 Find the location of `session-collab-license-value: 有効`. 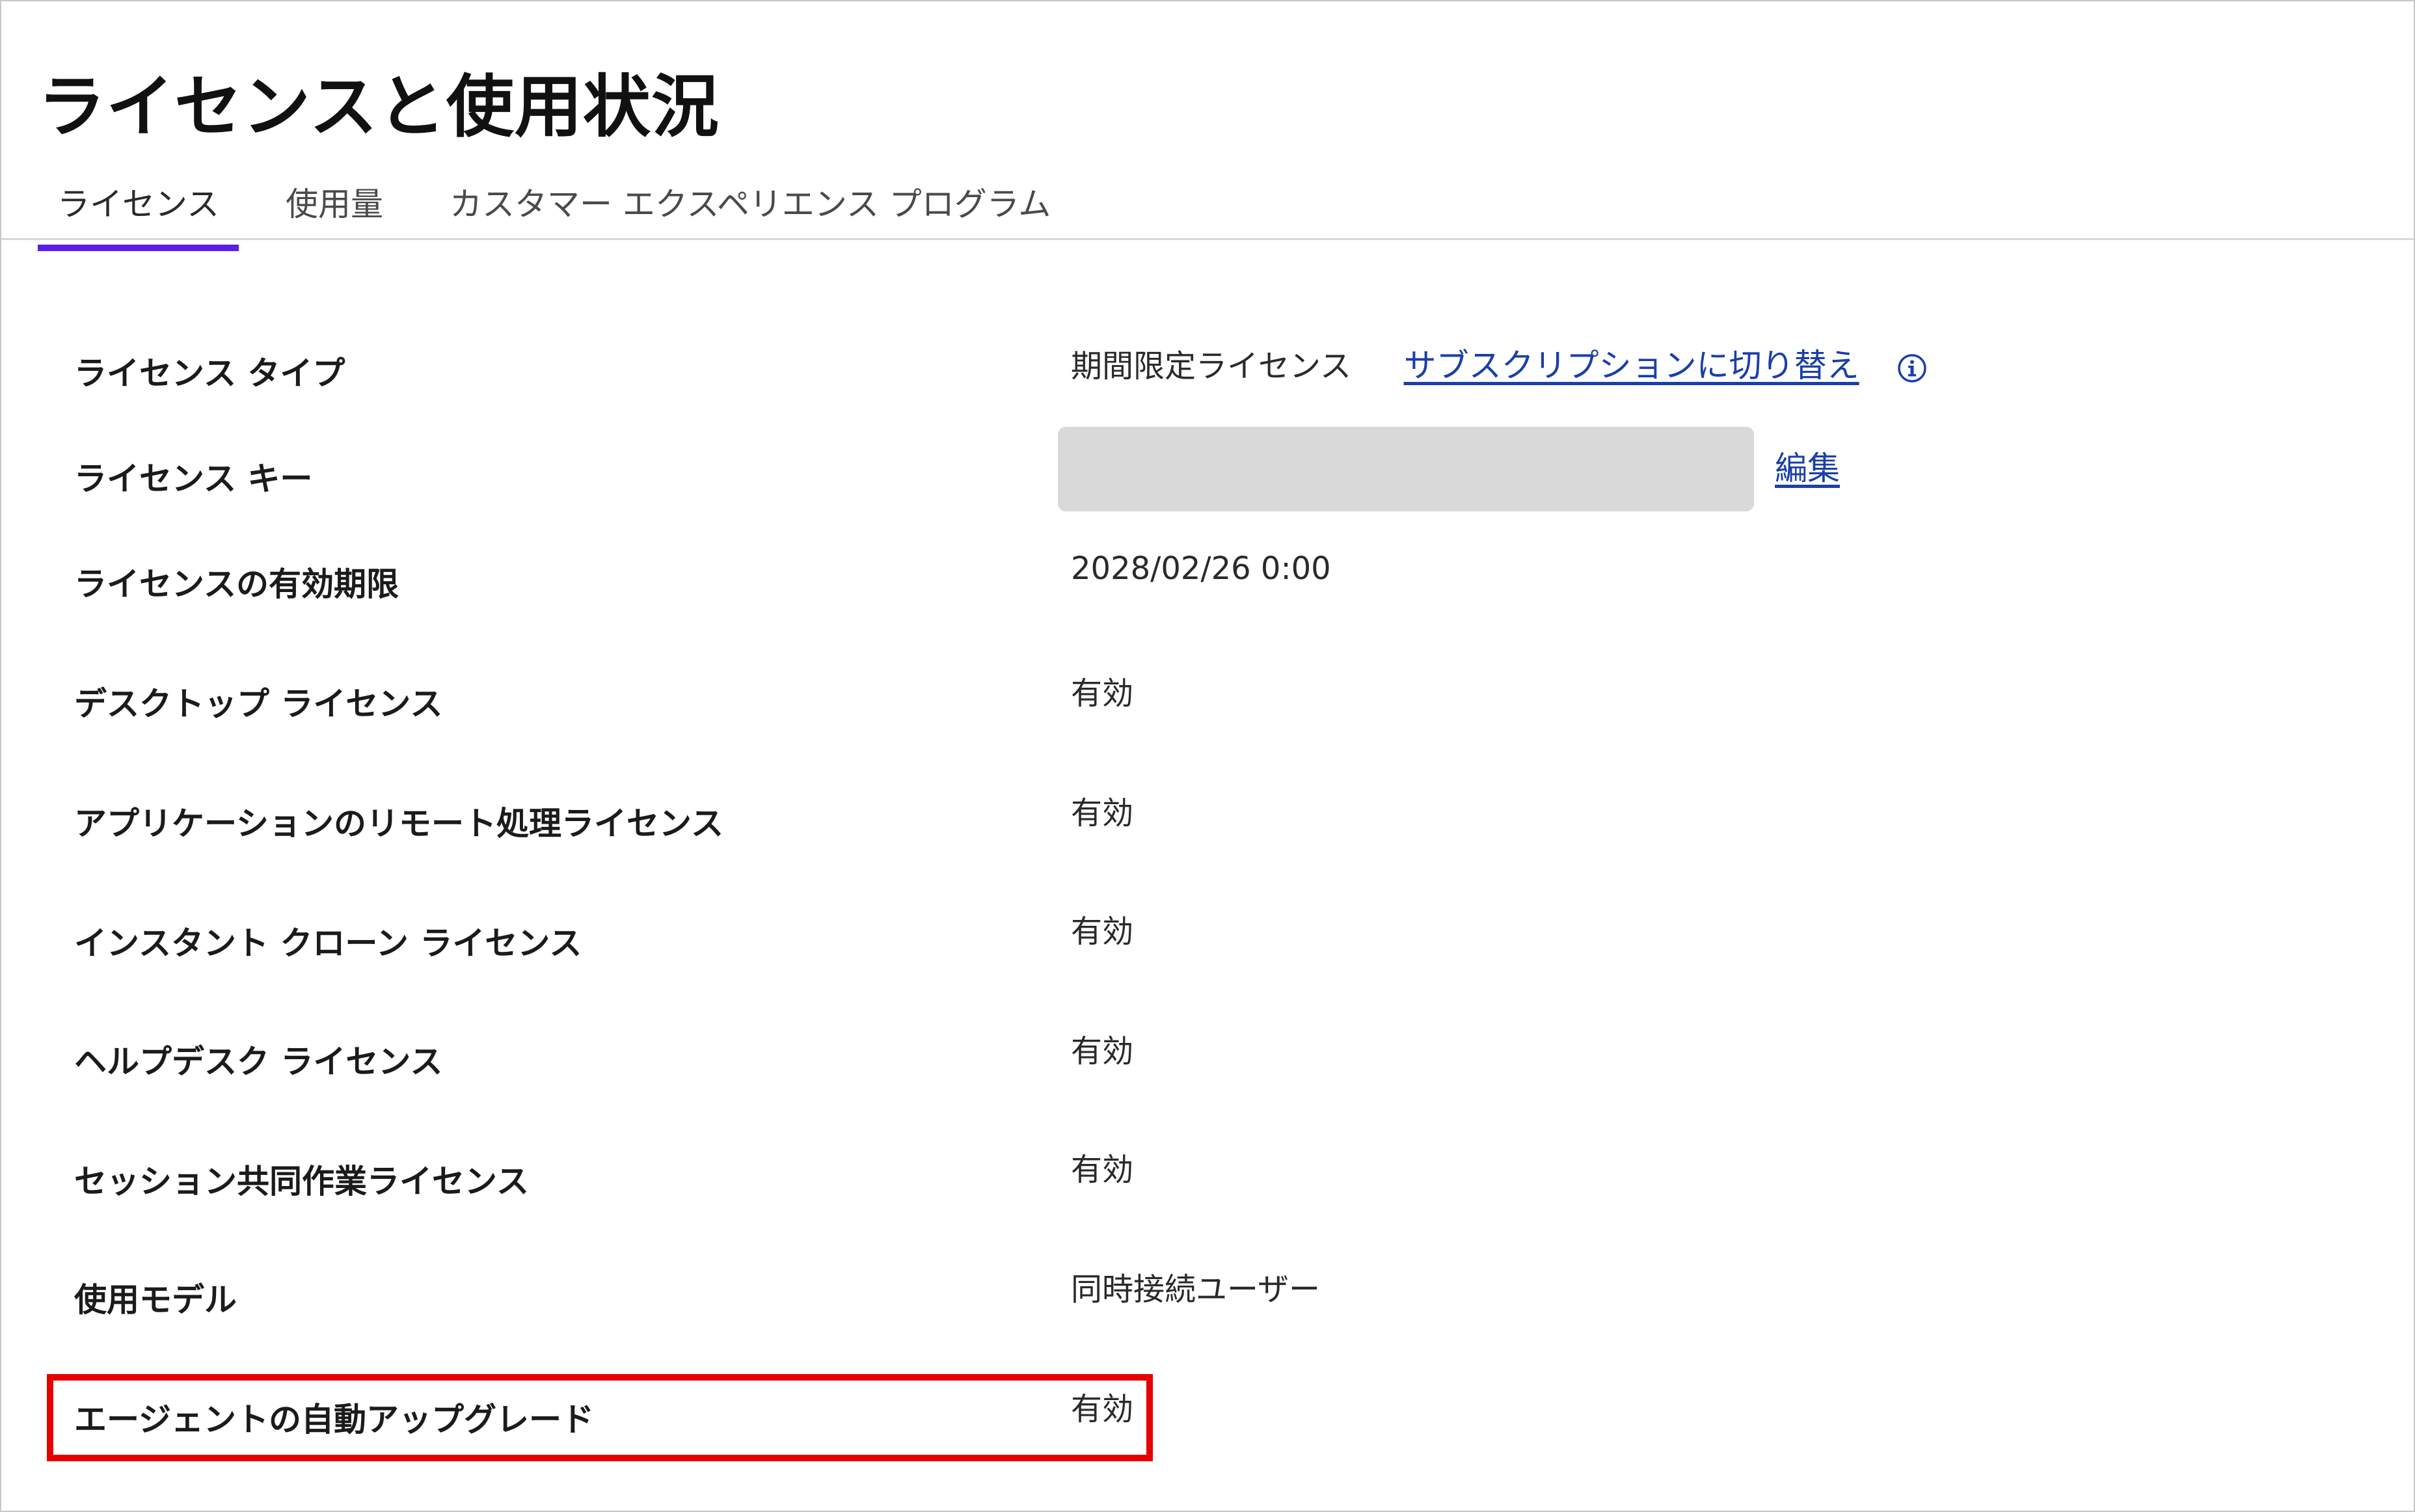

session-collab-license-value: 有効 is located at coordinates (1102, 1170).